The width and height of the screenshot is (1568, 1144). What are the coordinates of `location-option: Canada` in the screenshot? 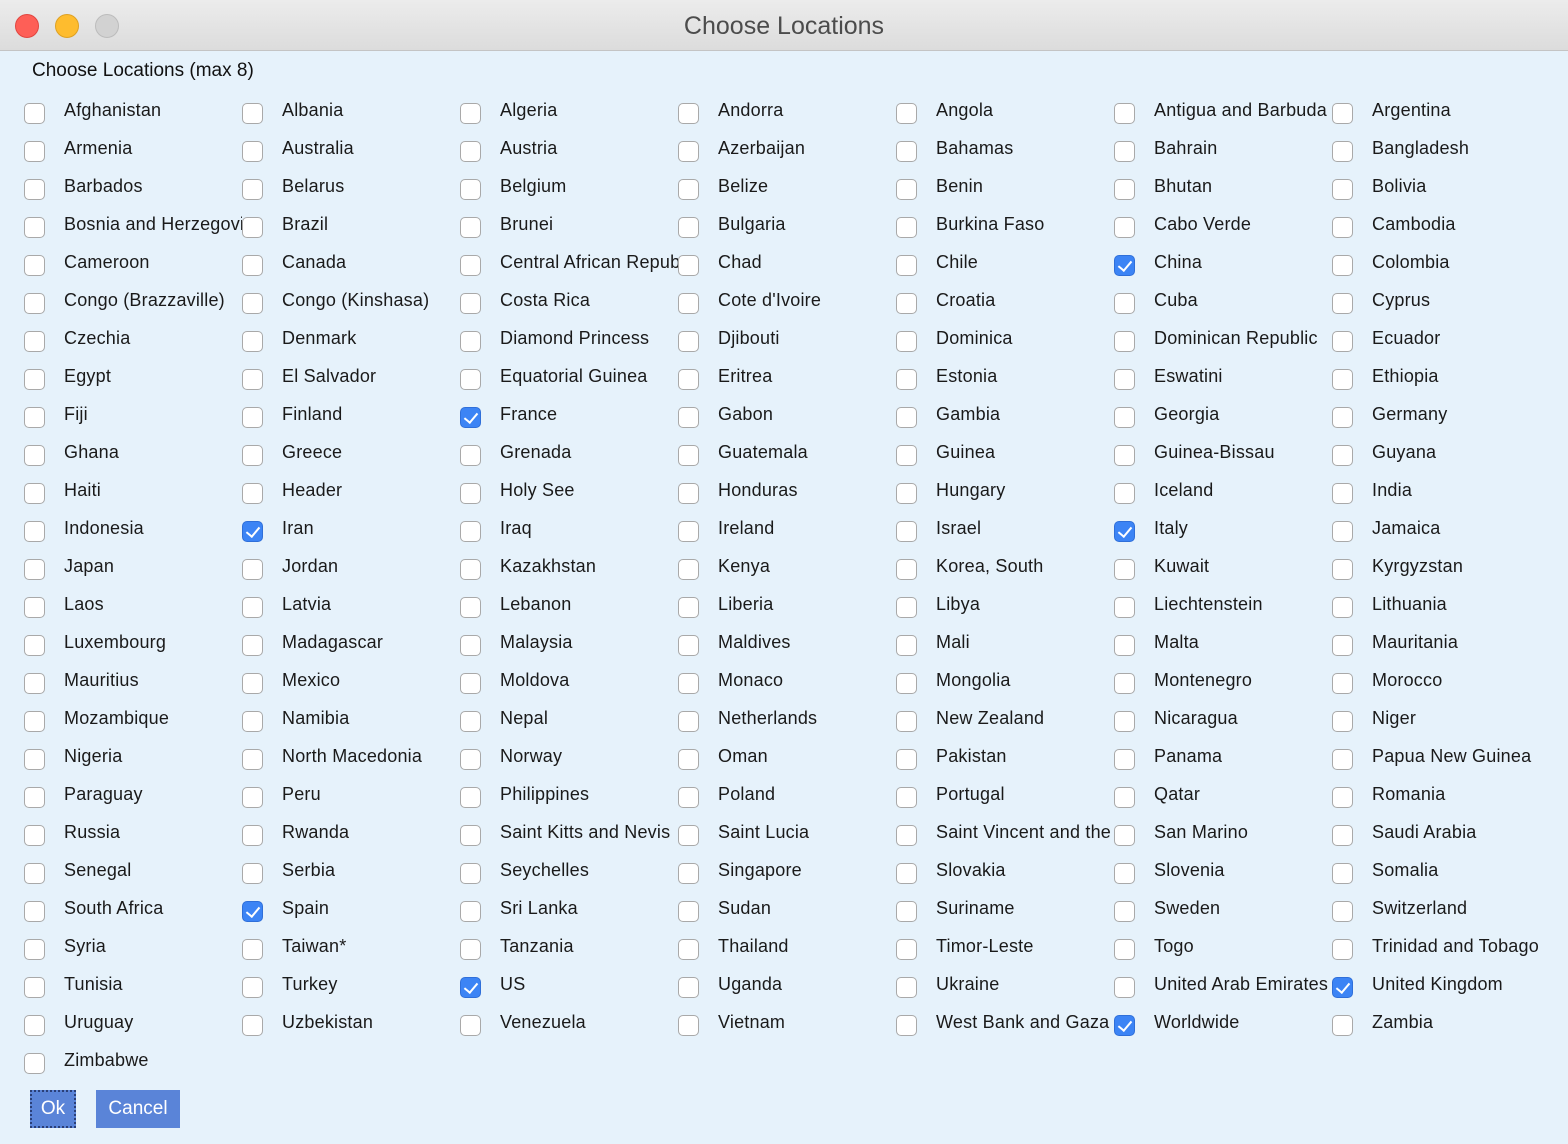 It's located at (351, 262).